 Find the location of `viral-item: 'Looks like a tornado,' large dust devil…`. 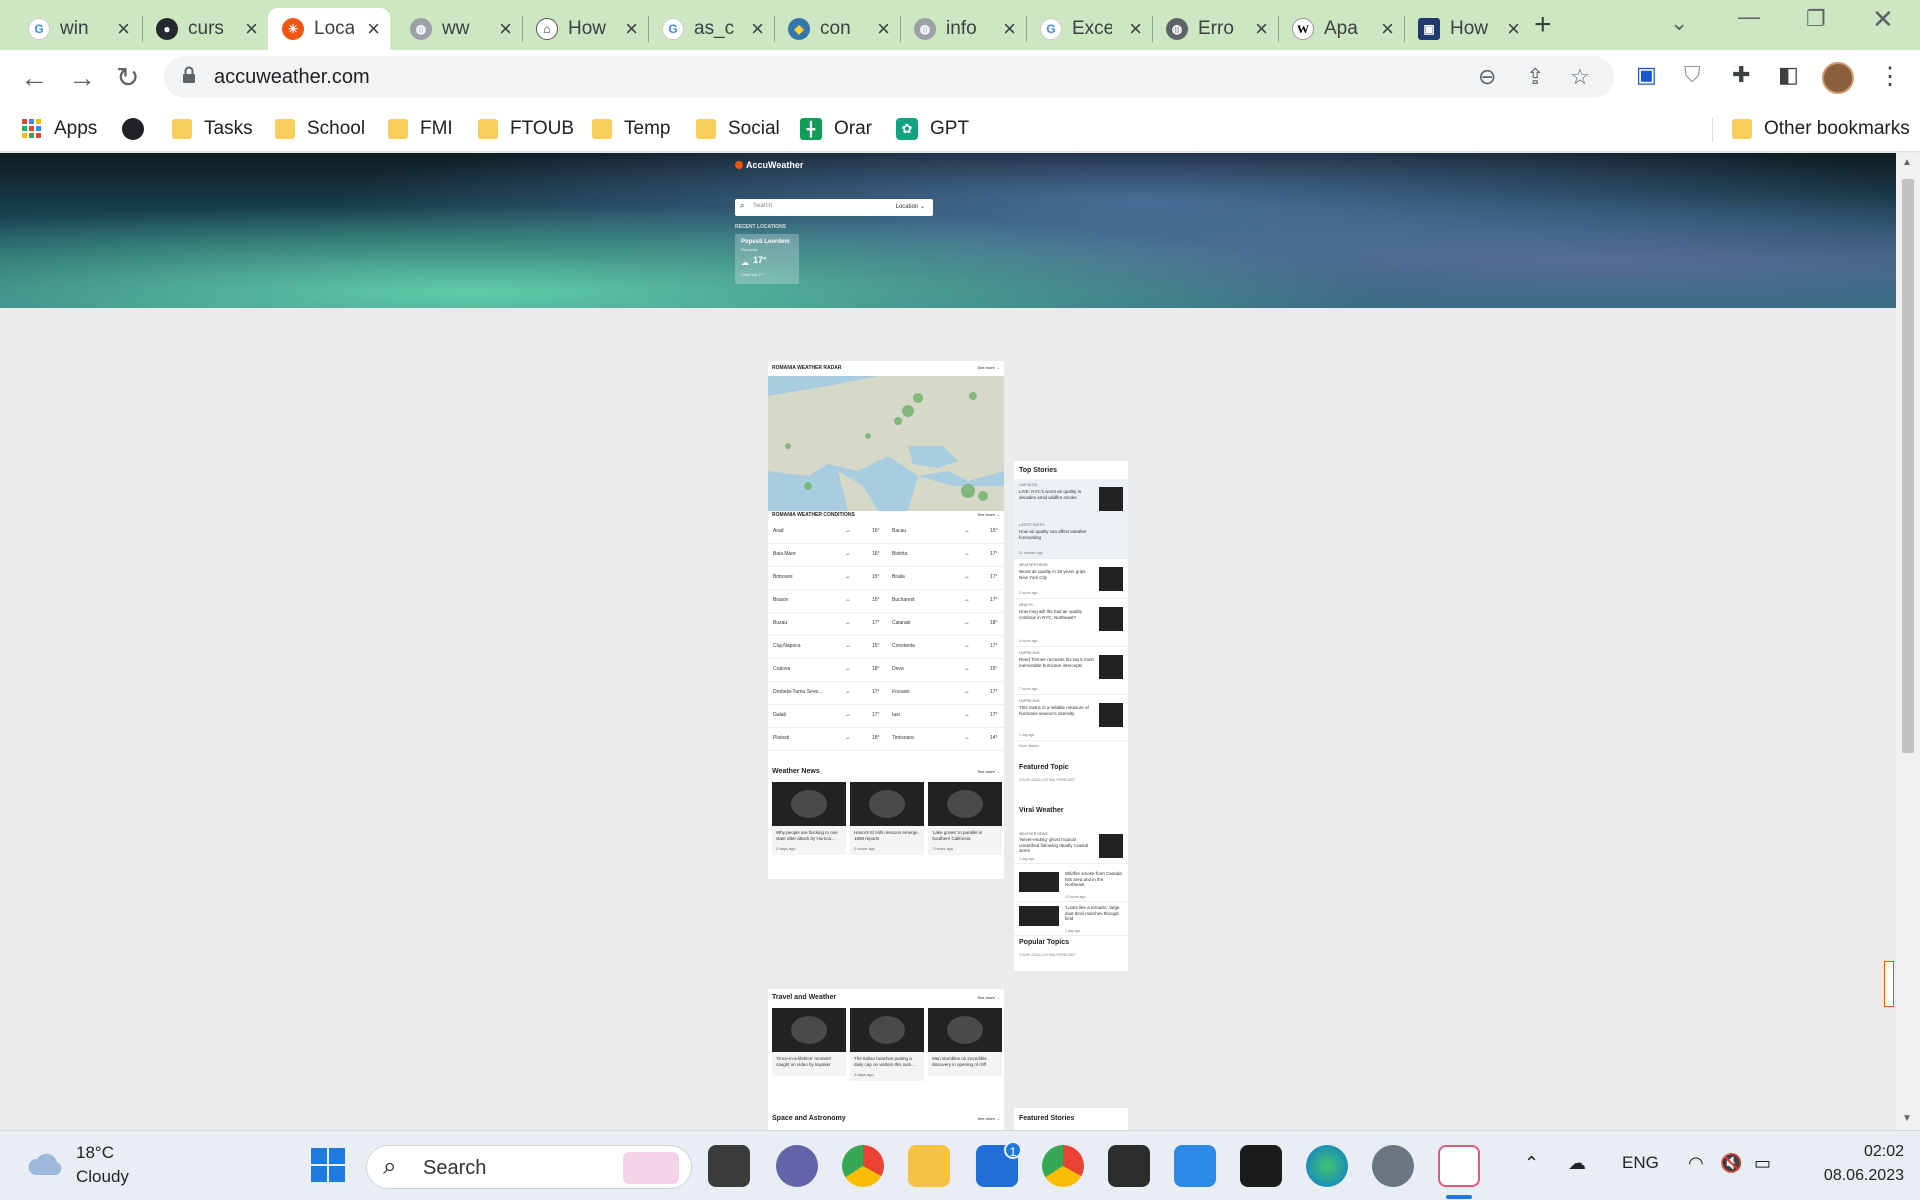

viral-item: 'Looks like a tornado,' large dust devil… is located at coordinates (1071, 919).